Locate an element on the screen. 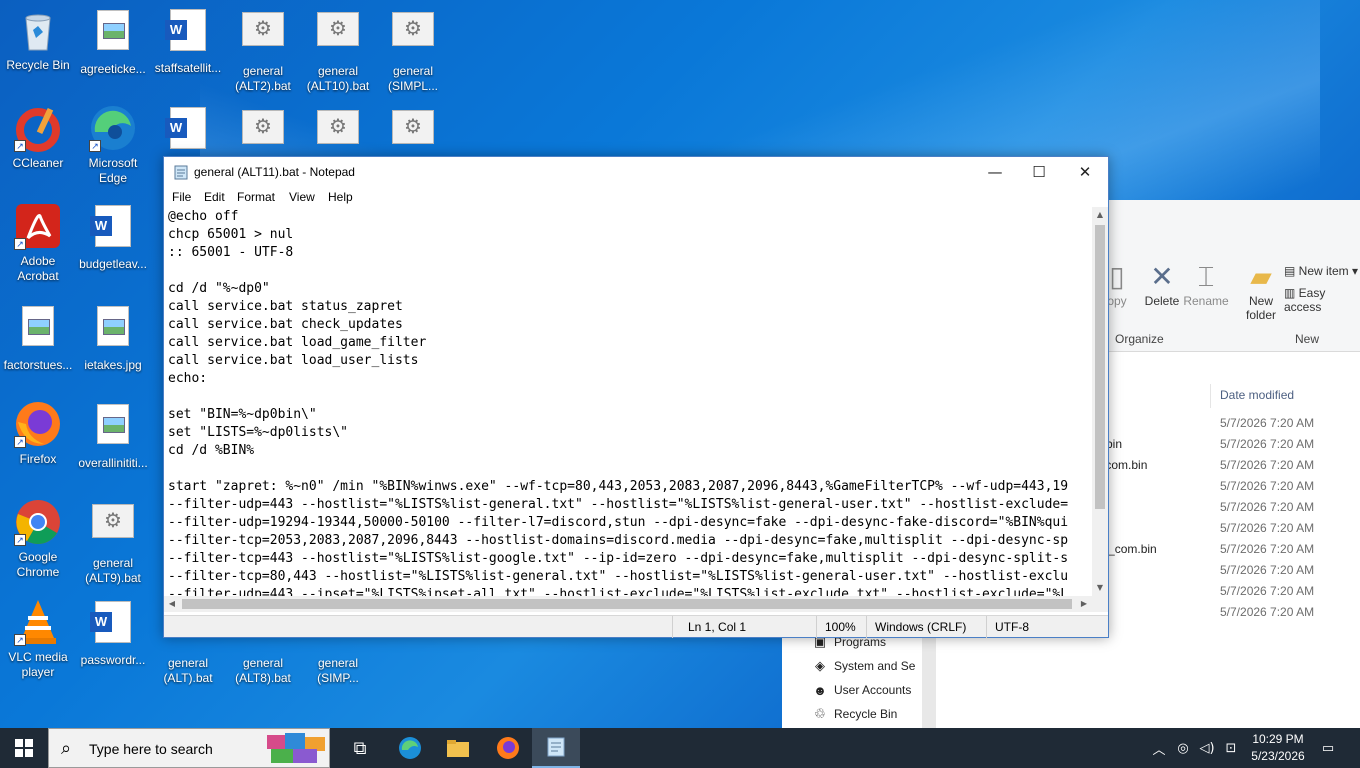 The height and width of the screenshot is (768, 1360). desktop-icon: Recycle Bin is located at coordinates (38, 39).